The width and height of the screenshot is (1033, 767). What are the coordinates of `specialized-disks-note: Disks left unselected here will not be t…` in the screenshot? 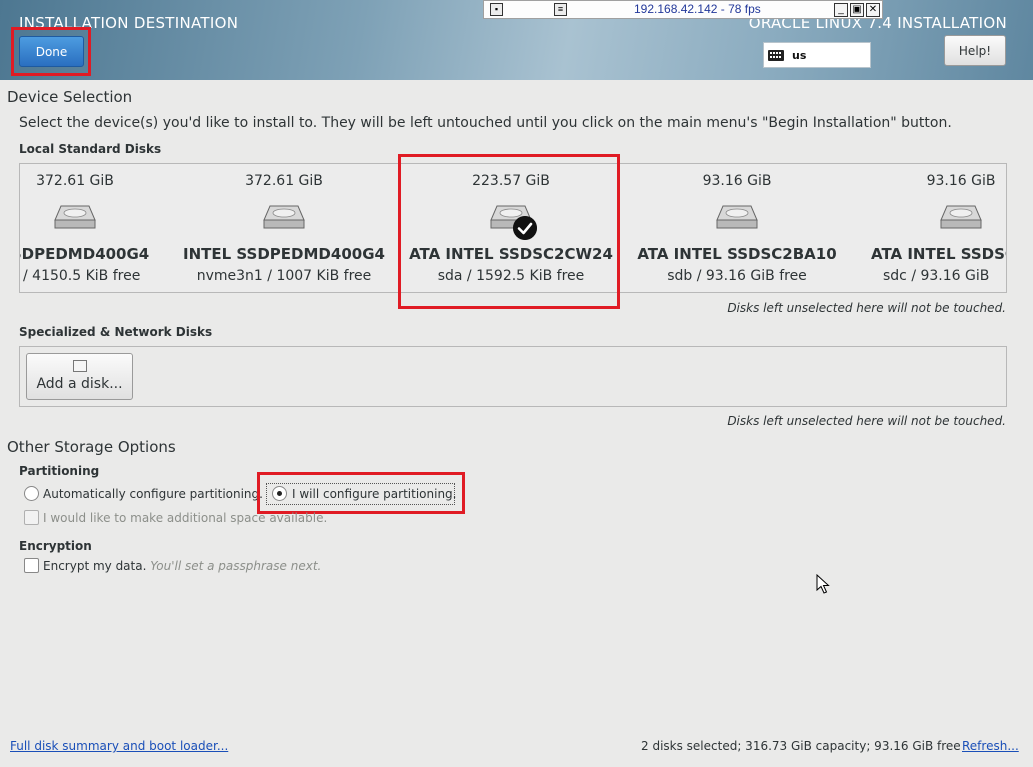 It's located at (866, 421).